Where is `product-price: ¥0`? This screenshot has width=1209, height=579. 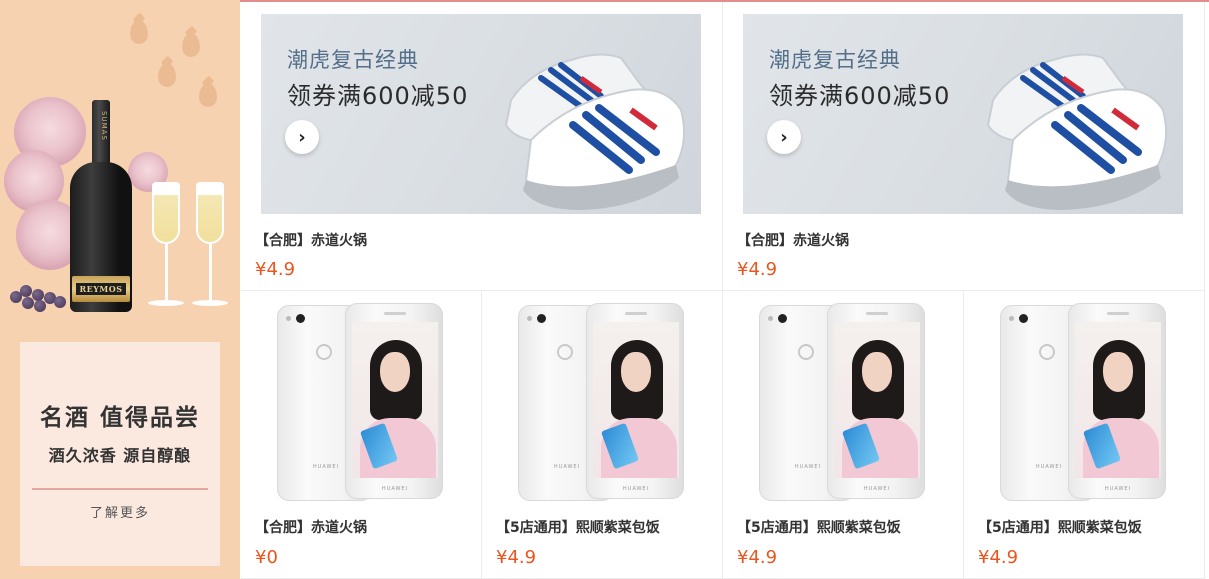
product-price: ¥0 is located at coordinates (266, 557).